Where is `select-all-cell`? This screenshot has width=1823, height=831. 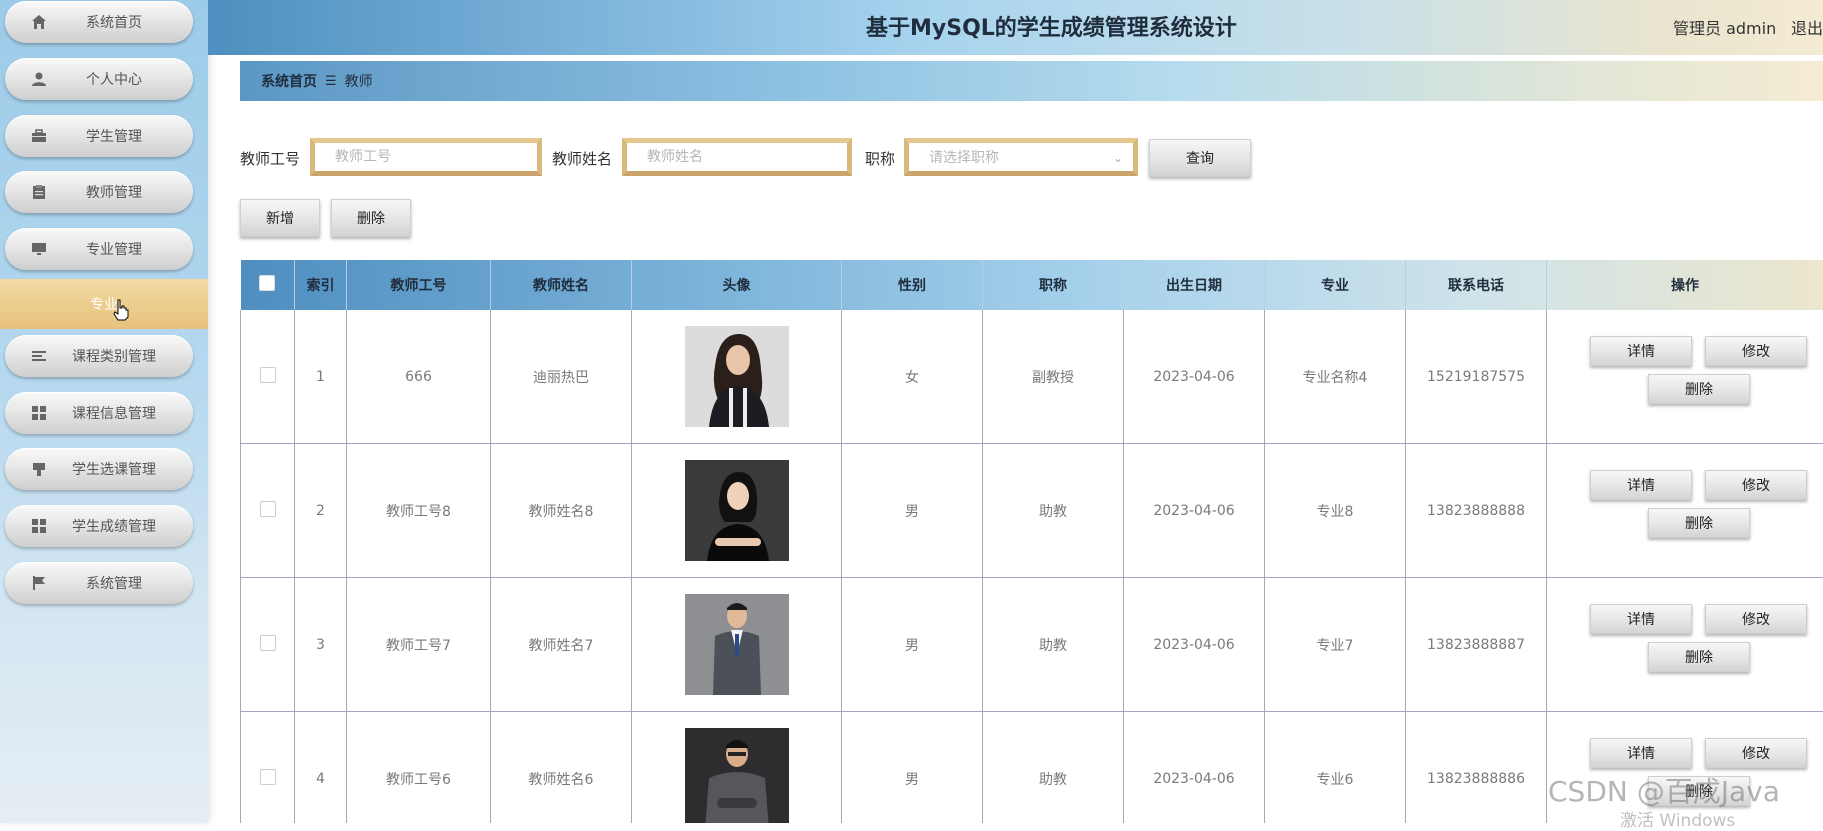 select-all-cell is located at coordinates (268, 285).